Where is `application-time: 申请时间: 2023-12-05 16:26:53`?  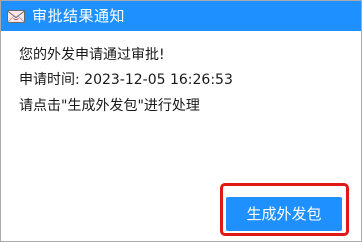 application-time: 申请时间: 2023-12-05 16:26:53 is located at coordinates (126, 80).